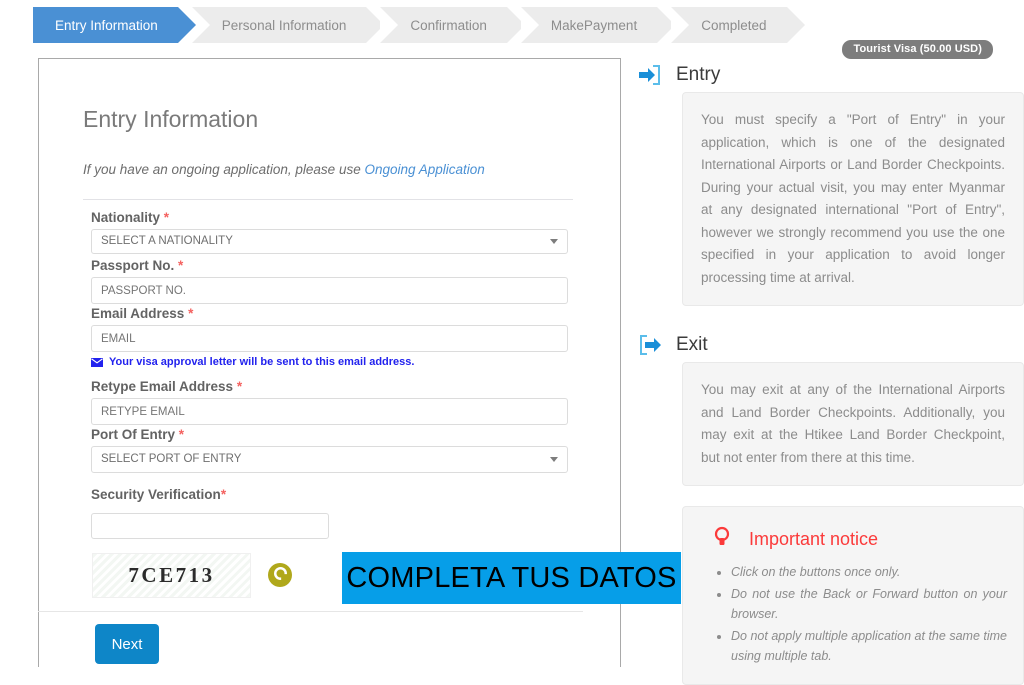 The width and height of the screenshot is (1024, 685). I want to click on field-nationality: Nationality * SELECT A NATIONALITY, so click(329, 232).